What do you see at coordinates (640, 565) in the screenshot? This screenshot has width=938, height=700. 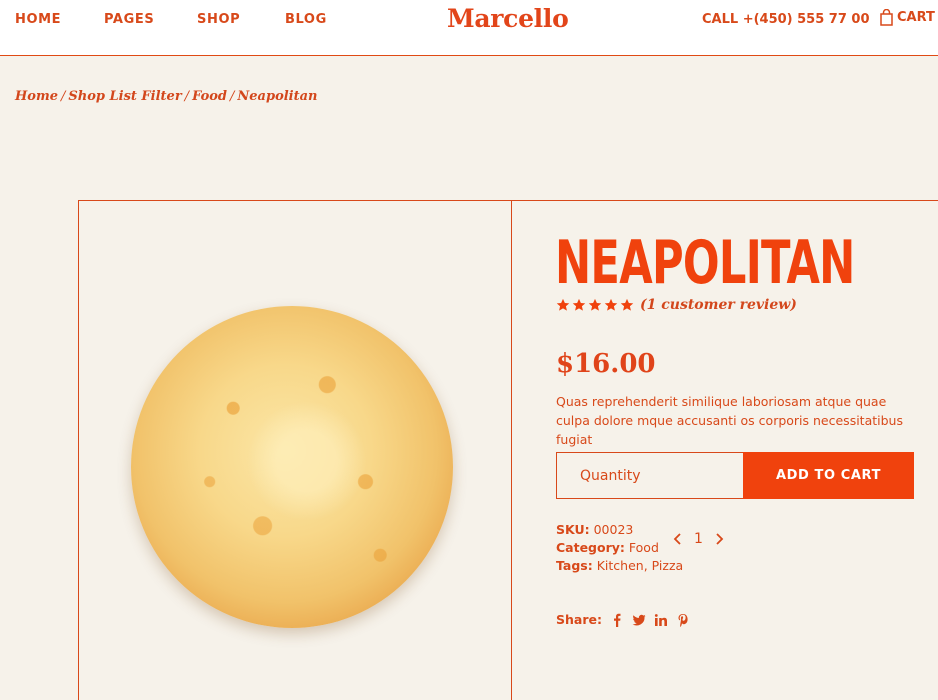 I see `tags-links: Kitchen, Pizza` at bounding box center [640, 565].